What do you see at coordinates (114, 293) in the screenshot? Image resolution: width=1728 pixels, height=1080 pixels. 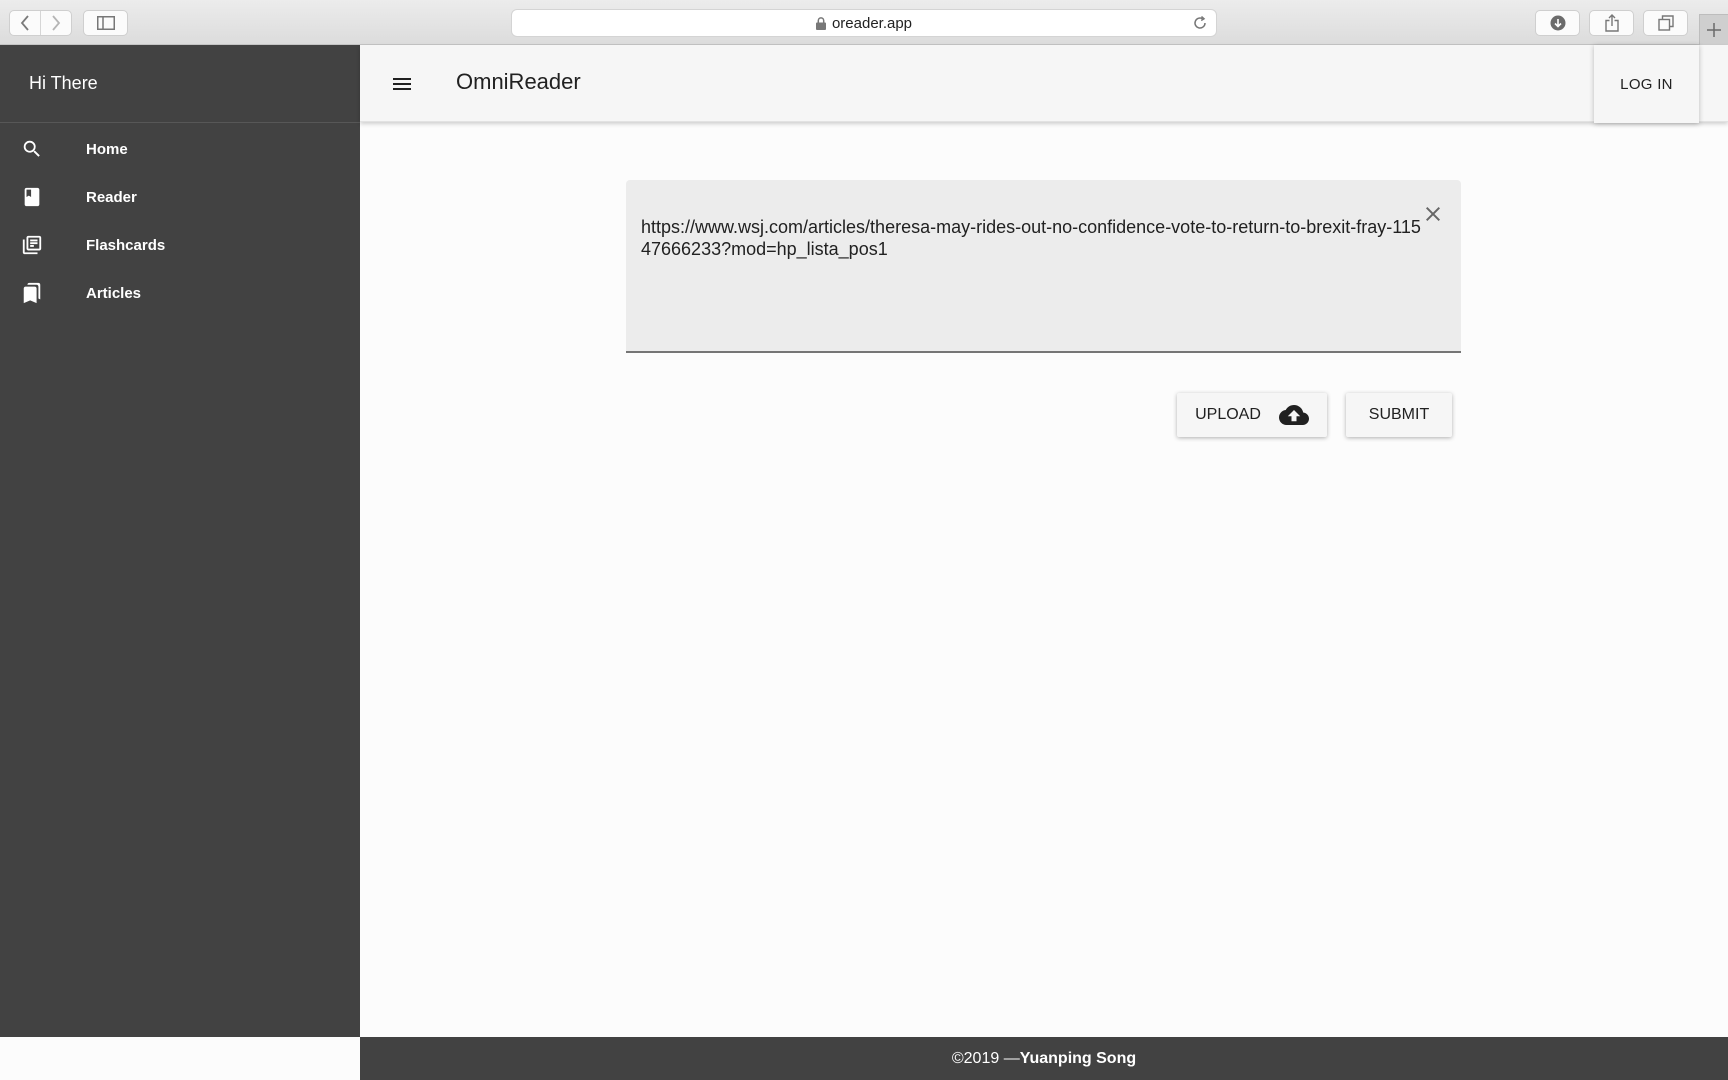 I see `nav-item-label: Articles` at bounding box center [114, 293].